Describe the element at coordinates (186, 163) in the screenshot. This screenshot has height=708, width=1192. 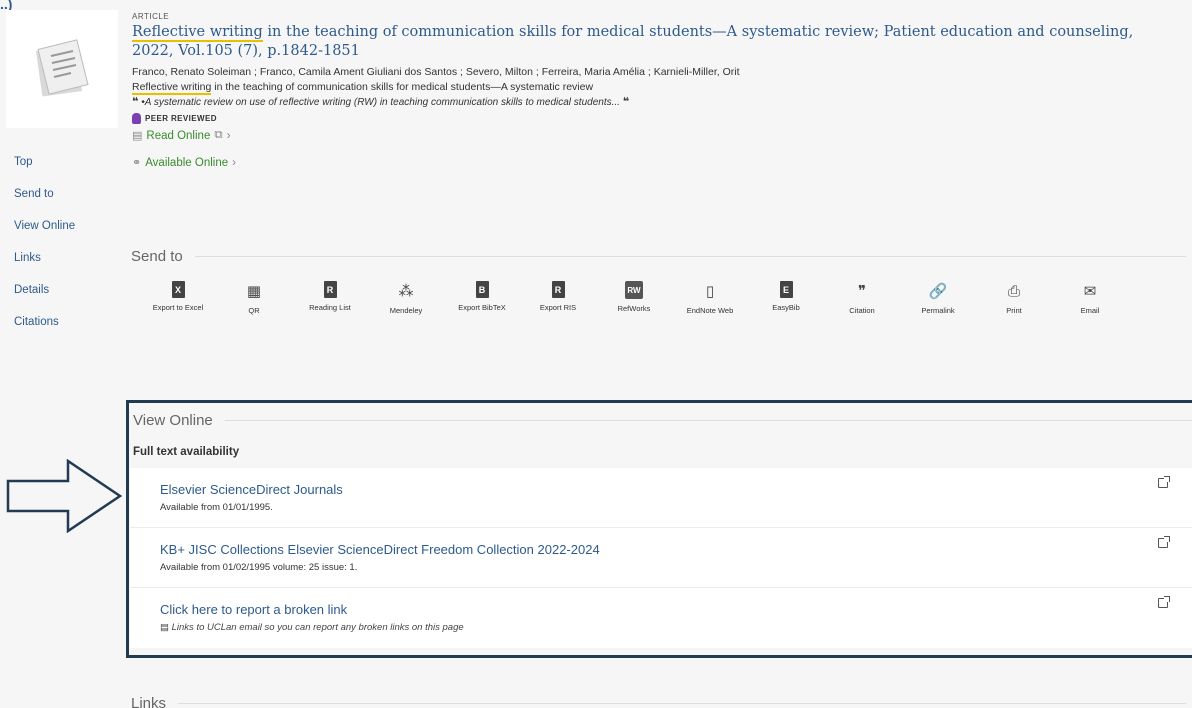
I see `available-online-label: Available Online` at that location.